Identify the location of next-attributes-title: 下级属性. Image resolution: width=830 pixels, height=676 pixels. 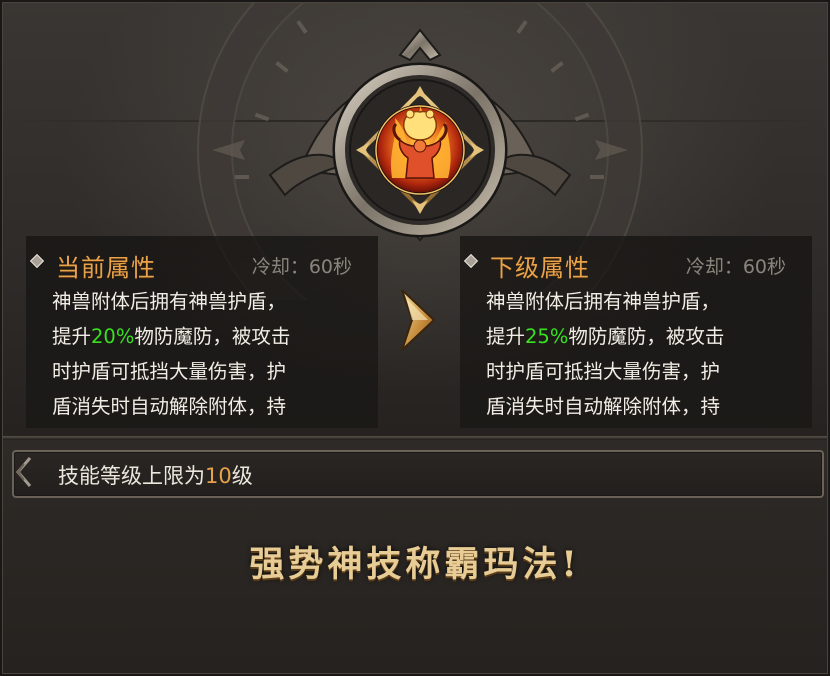
(540, 268).